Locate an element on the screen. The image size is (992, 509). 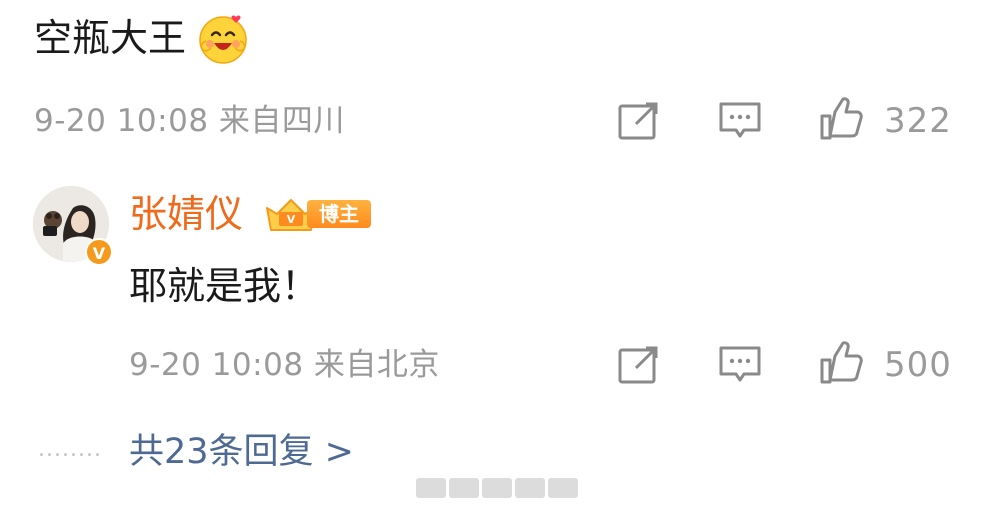
laughing-love-emoji-icon is located at coordinates (223, 38).